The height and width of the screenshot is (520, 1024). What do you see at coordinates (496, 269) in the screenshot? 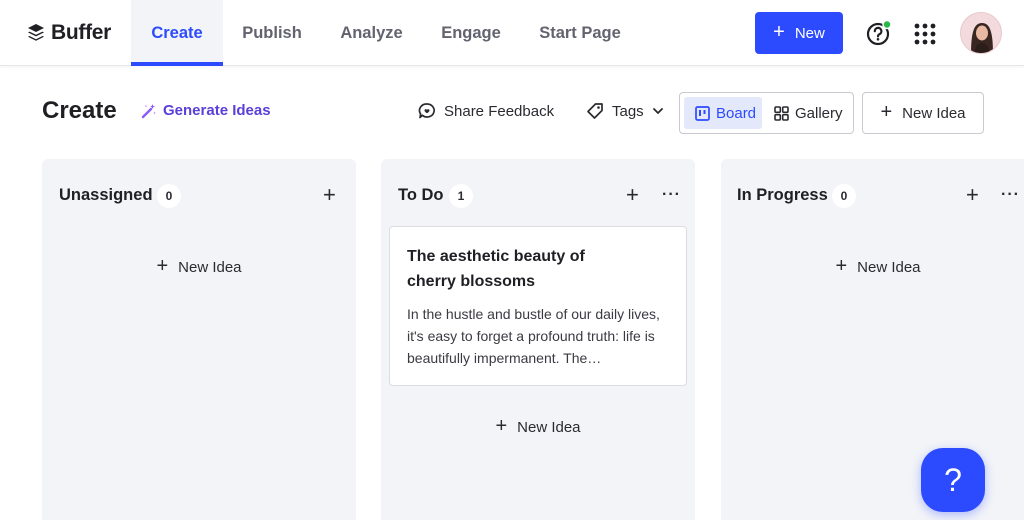
I see `idea-card-title: The aesthetic beauty of cherry blossoms` at bounding box center [496, 269].